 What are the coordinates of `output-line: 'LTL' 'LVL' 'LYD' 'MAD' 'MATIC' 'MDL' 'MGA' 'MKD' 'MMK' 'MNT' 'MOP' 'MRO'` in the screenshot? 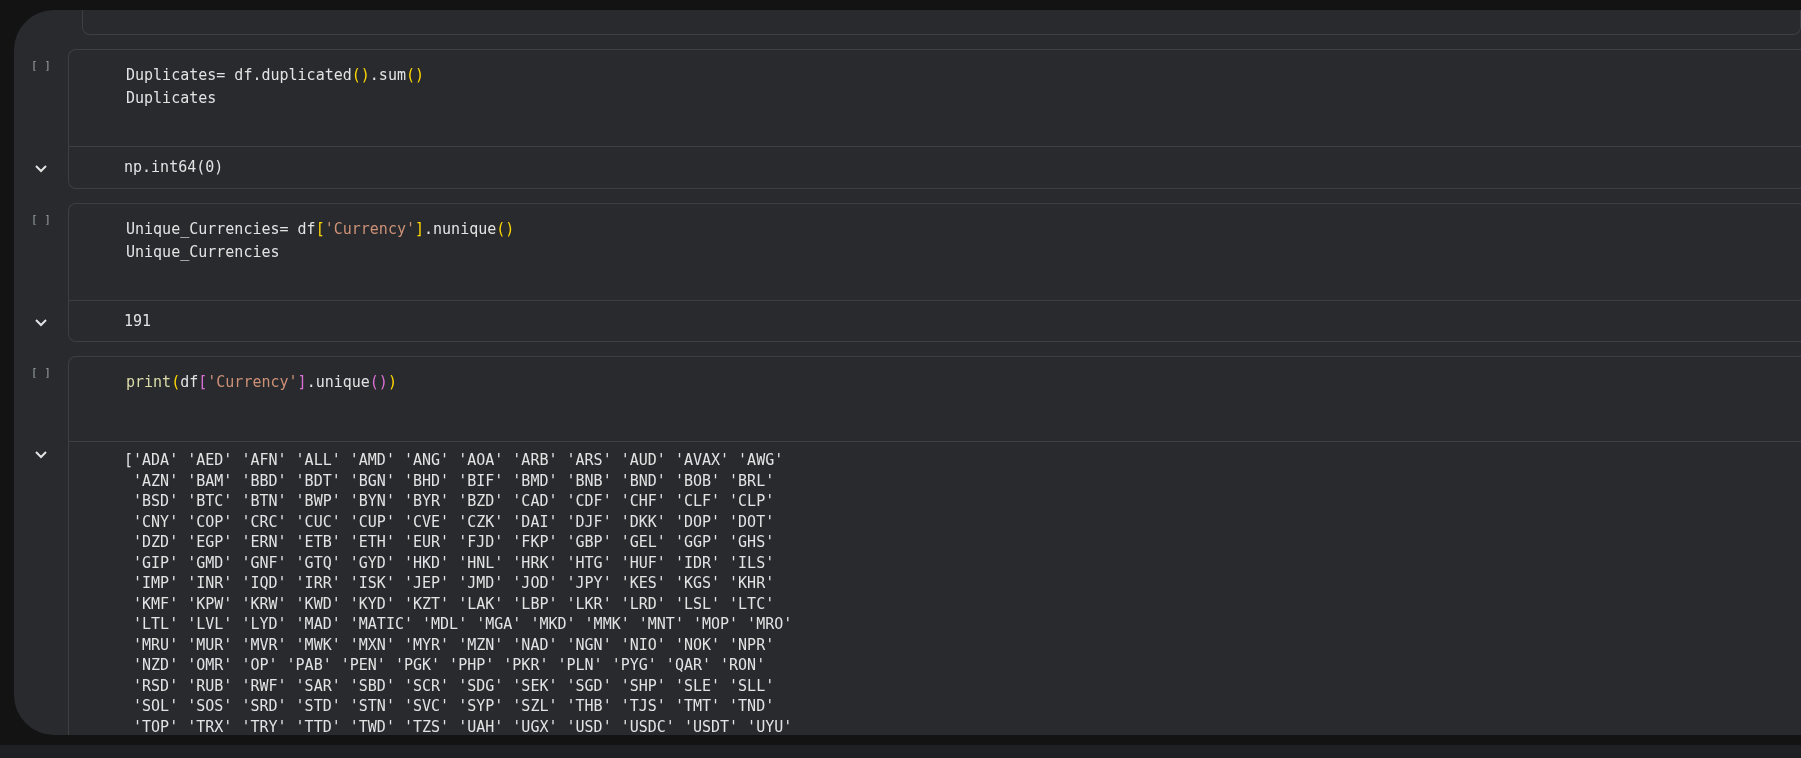 It's located at (463, 624).